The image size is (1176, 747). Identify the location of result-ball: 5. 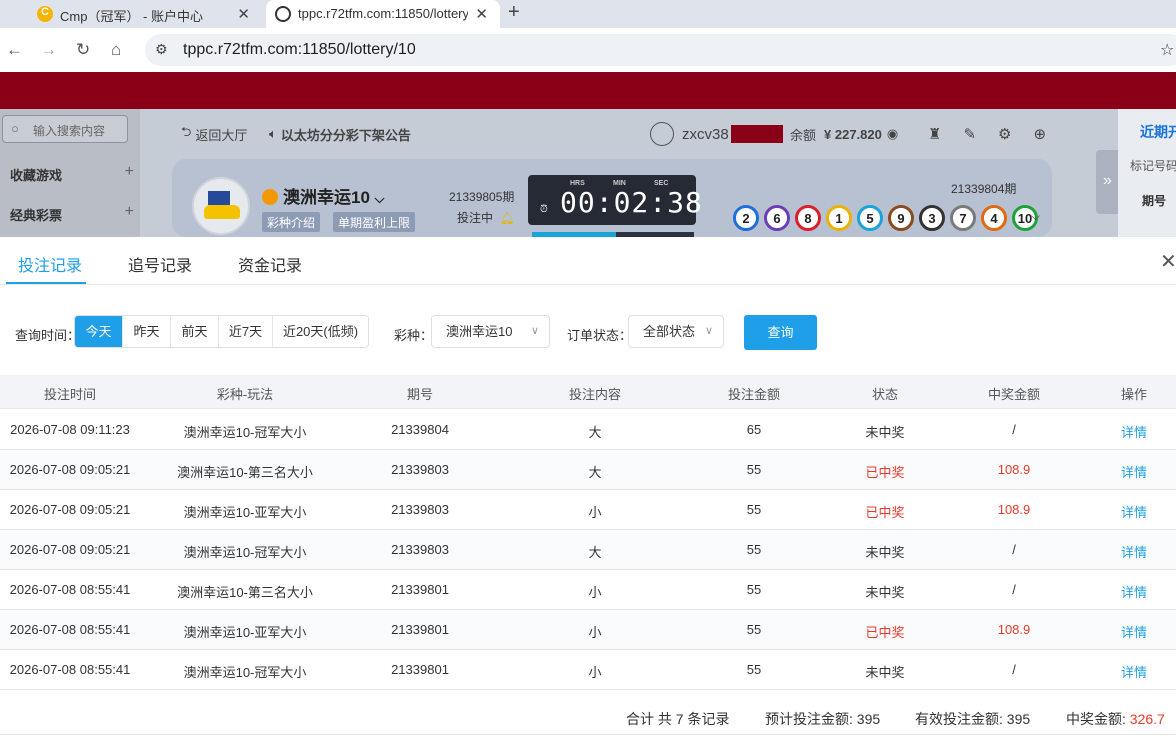
(870, 218).